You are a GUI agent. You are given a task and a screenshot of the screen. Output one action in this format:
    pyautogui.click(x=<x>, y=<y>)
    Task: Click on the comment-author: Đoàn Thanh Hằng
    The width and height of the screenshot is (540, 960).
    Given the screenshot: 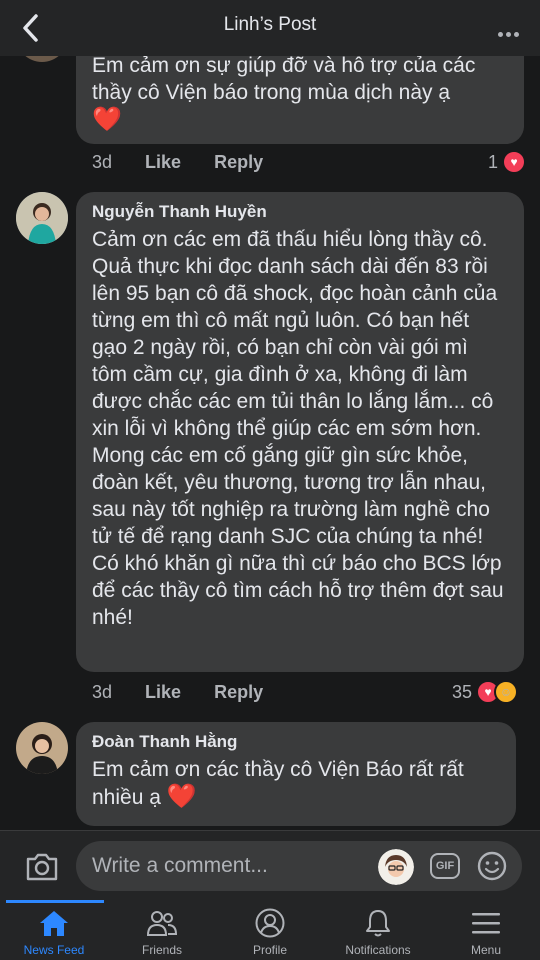 What is the action you would take?
    pyautogui.click(x=296, y=742)
    